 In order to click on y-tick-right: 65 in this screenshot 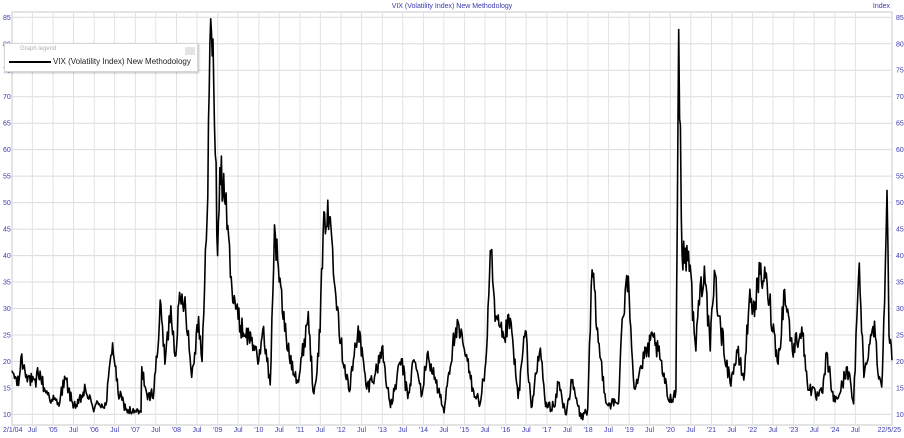, I will do `click(900, 124)`.